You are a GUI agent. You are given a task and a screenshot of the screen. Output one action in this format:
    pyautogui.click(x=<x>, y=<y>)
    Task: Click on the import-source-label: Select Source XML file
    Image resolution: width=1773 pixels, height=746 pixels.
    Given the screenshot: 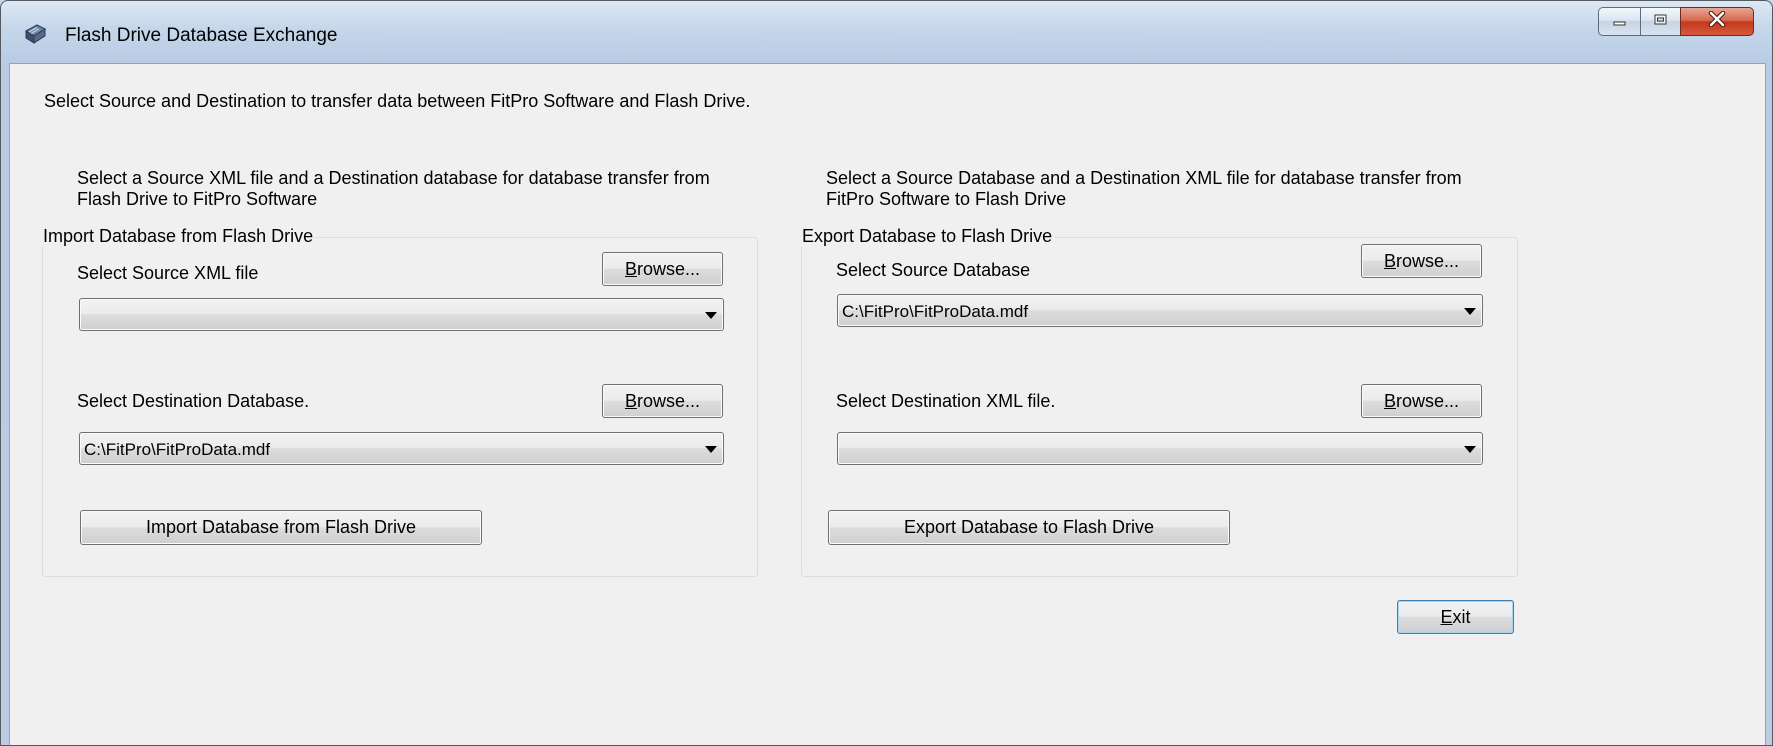 What is the action you would take?
    pyautogui.click(x=168, y=273)
    